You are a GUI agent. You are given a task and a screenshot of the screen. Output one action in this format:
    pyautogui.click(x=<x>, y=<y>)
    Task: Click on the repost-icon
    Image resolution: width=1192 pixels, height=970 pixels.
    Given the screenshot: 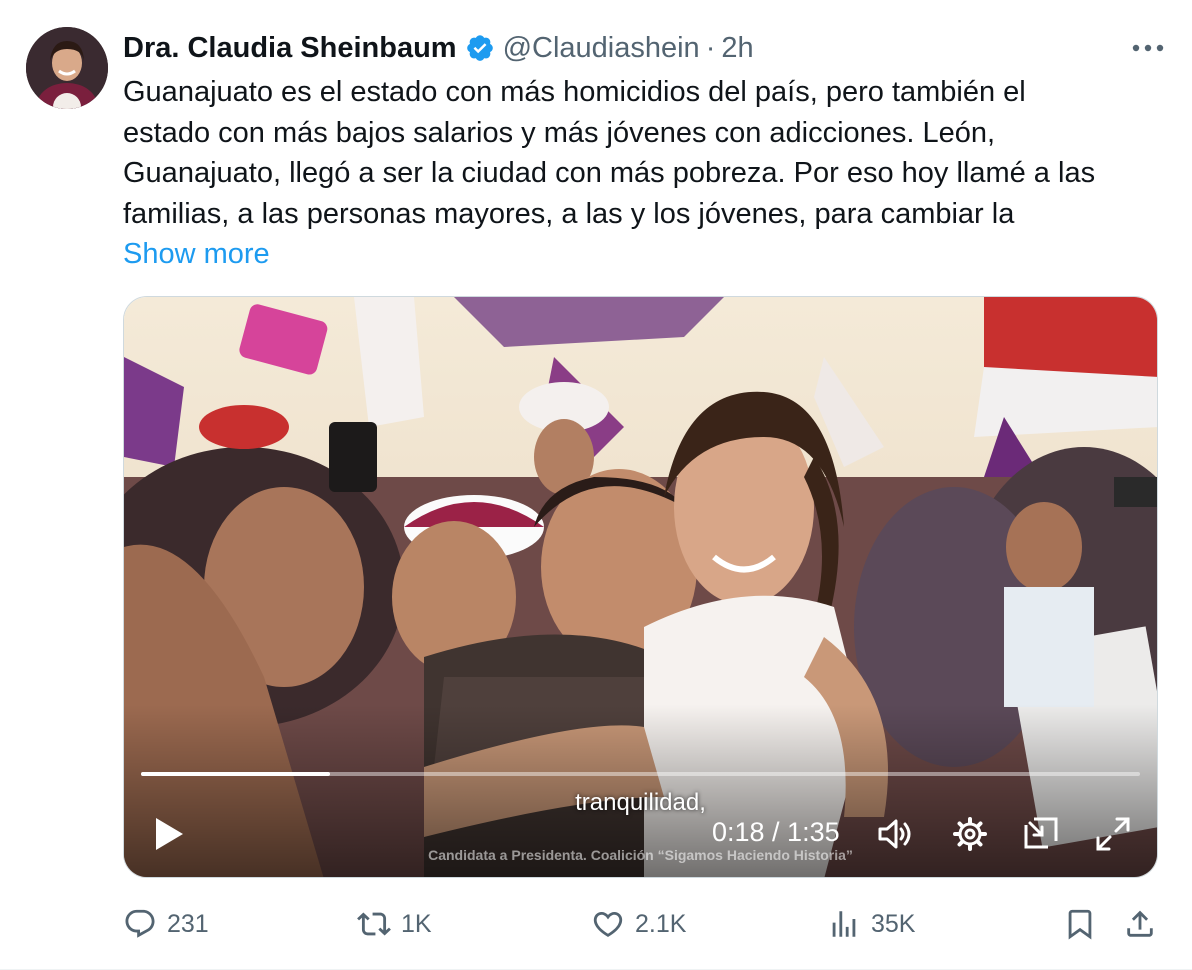 What is the action you would take?
    pyautogui.click(x=374, y=924)
    